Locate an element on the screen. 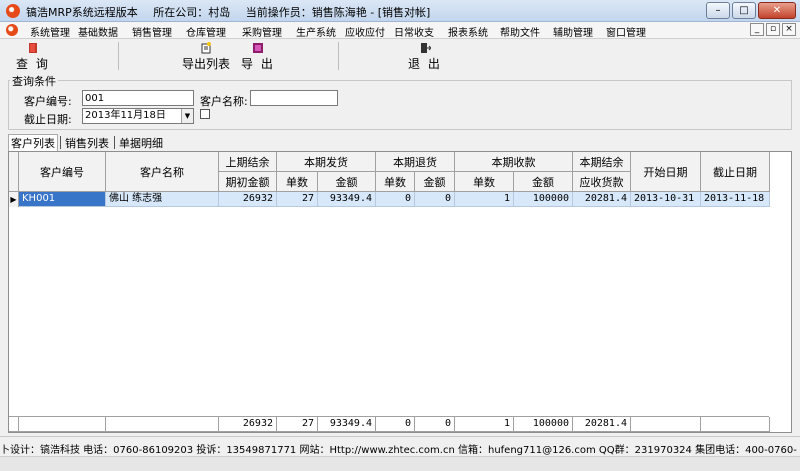 The width and height of the screenshot is (800, 471). company-location: 所在公司：村岛 is located at coordinates (192, 12).